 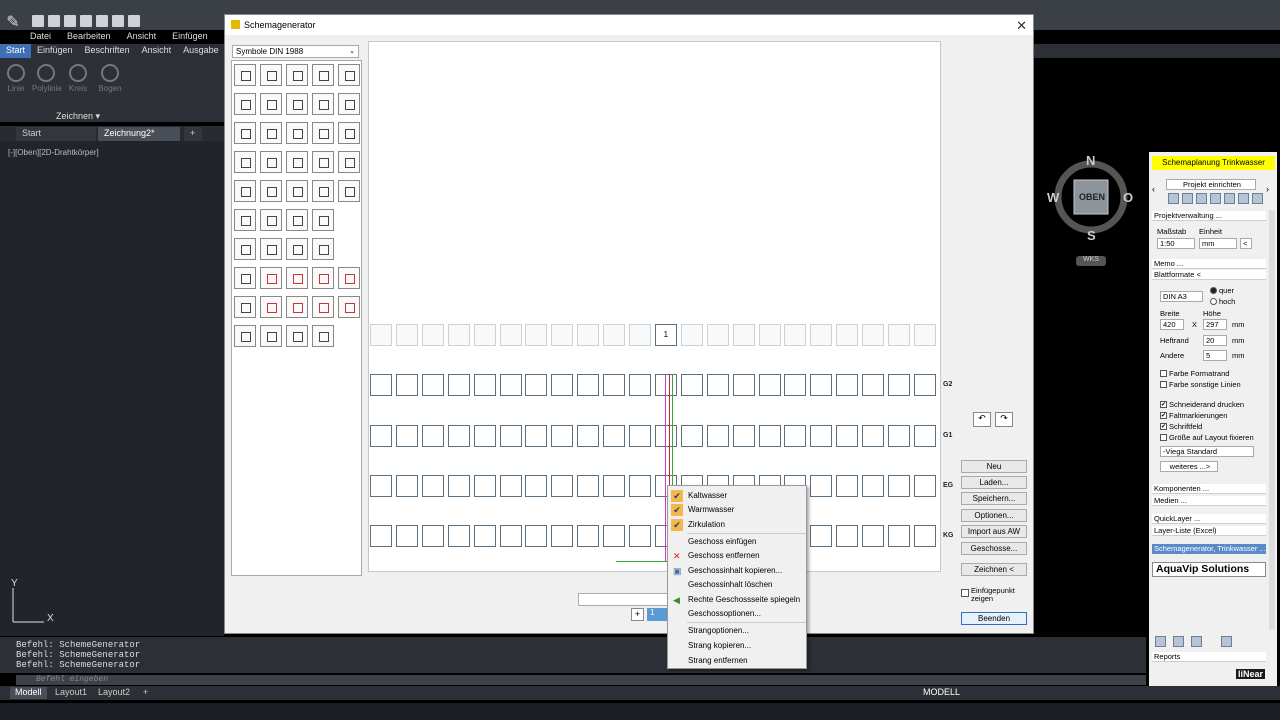 What do you see at coordinates (1053, 197) in the screenshot?
I see `compass-w: W` at bounding box center [1053, 197].